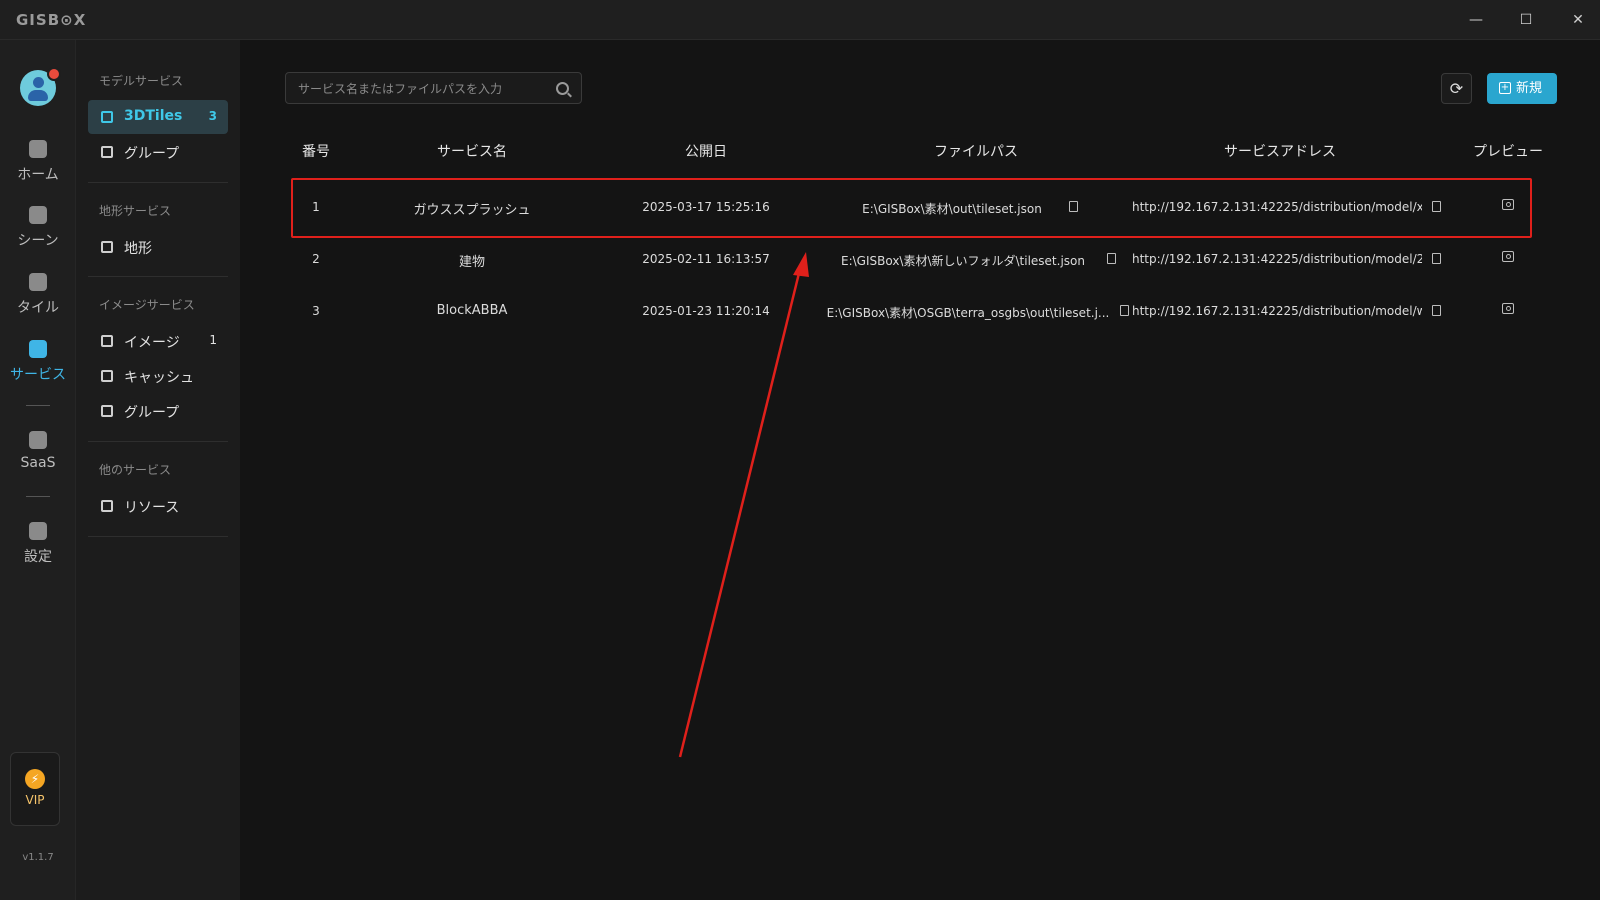 This screenshot has height=900, width=1600. I want to click on count-badge: 1, so click(213, 340).